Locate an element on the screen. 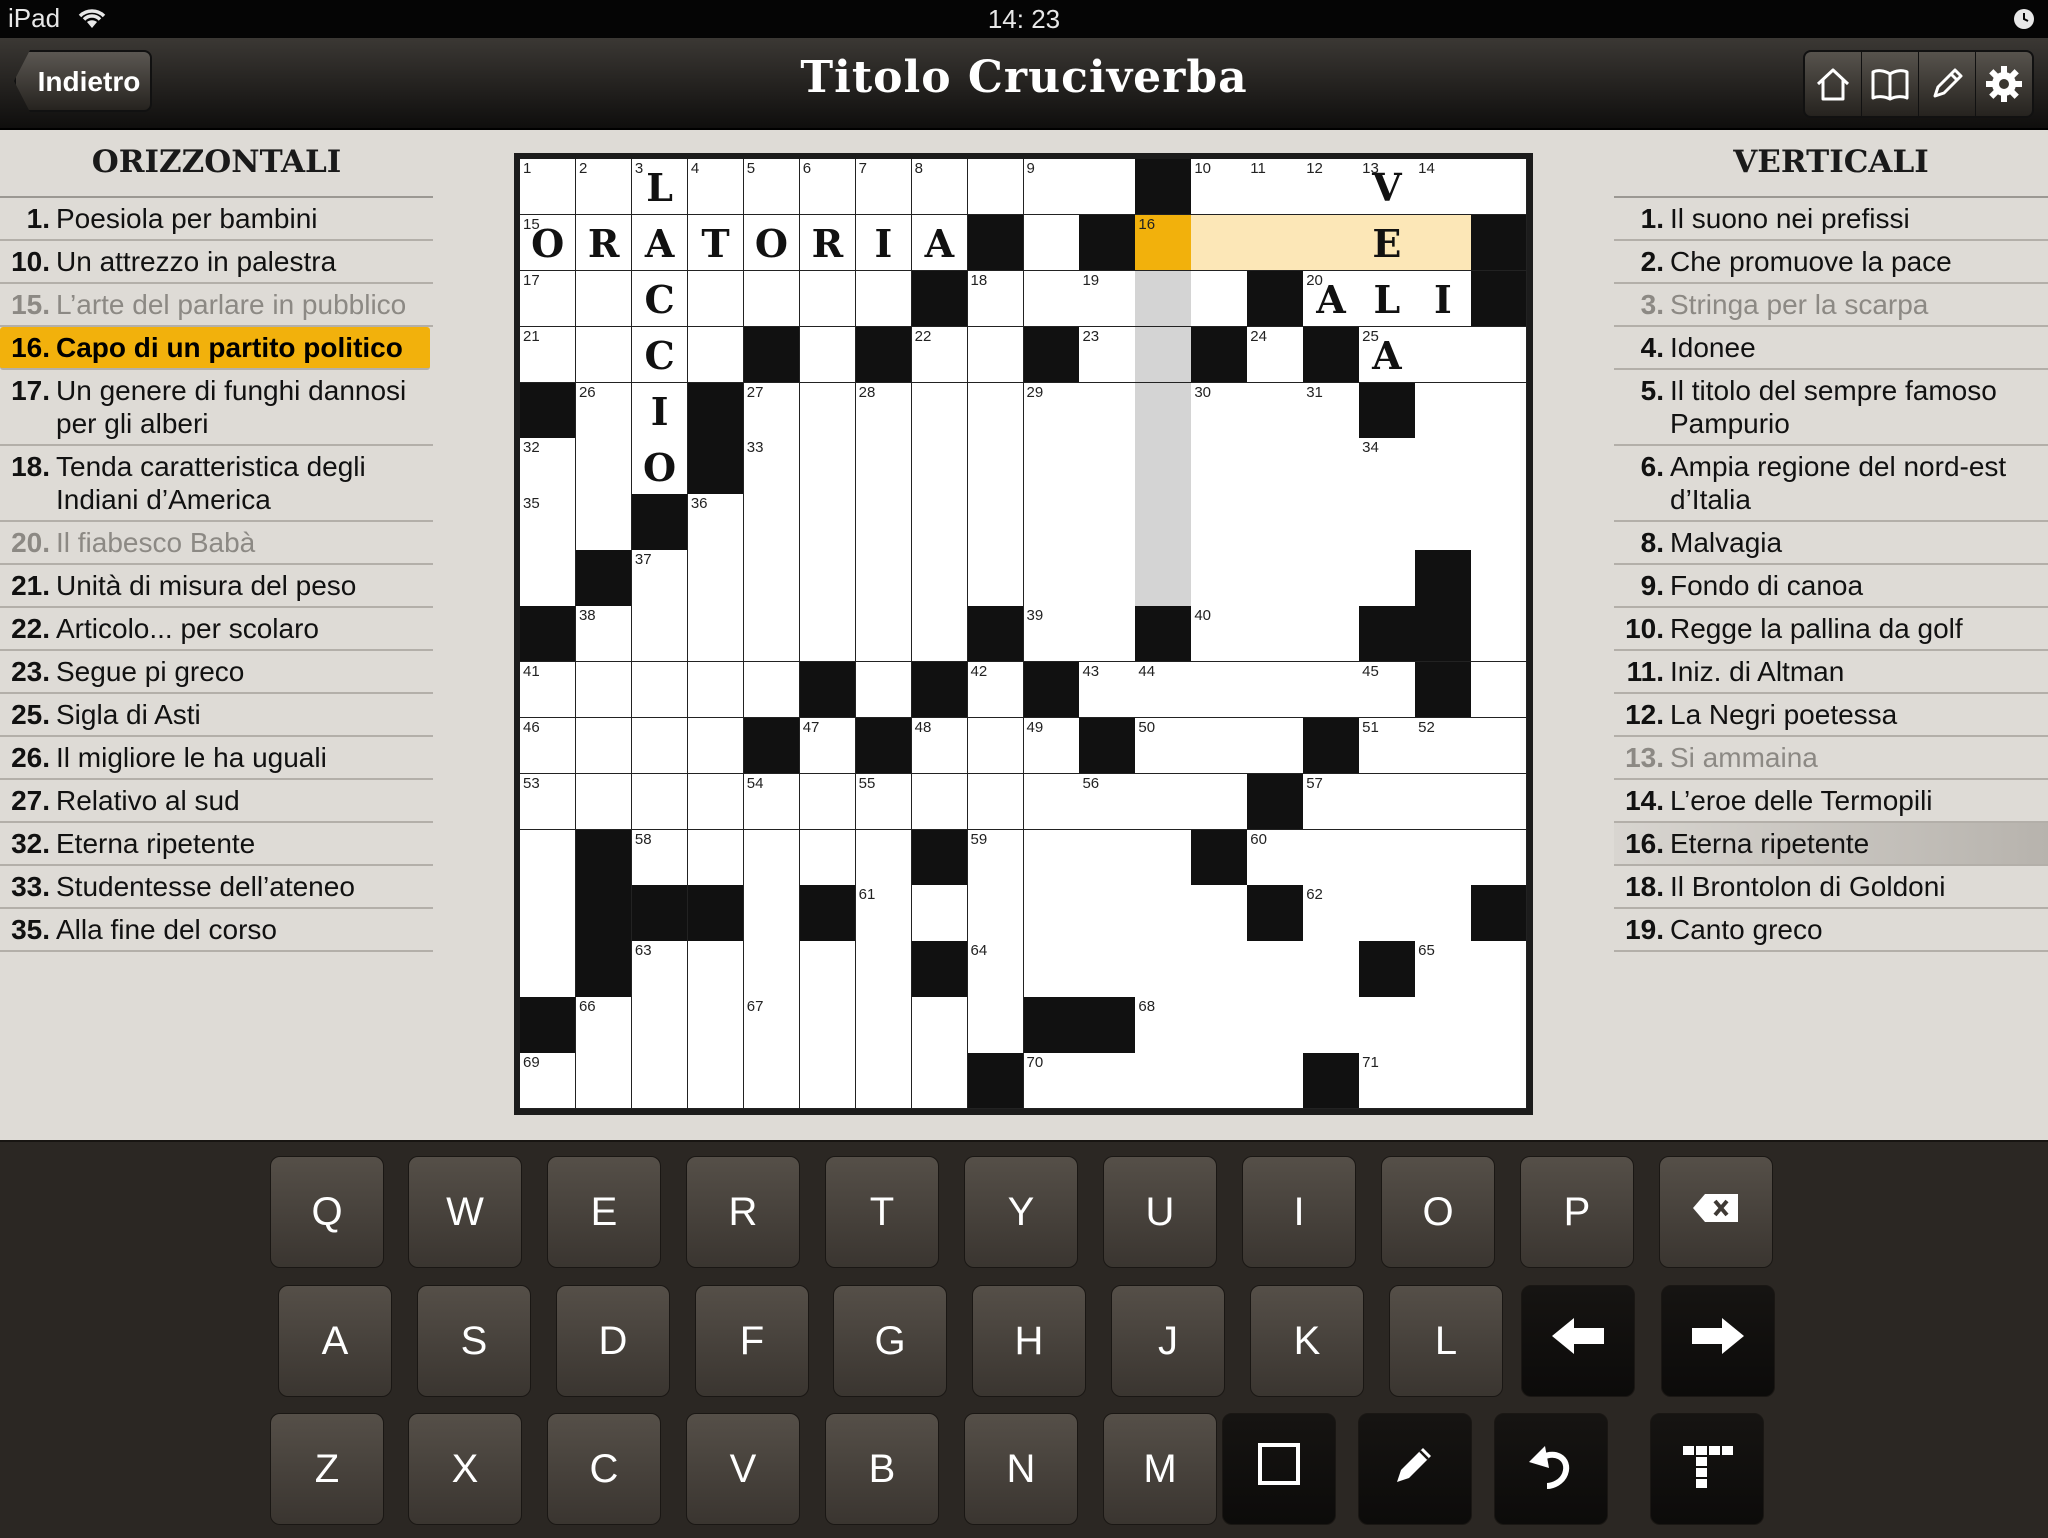 The height and width of the screenshot is (1538, 2048). grid-cell: O is located at coordinates (660, 466).